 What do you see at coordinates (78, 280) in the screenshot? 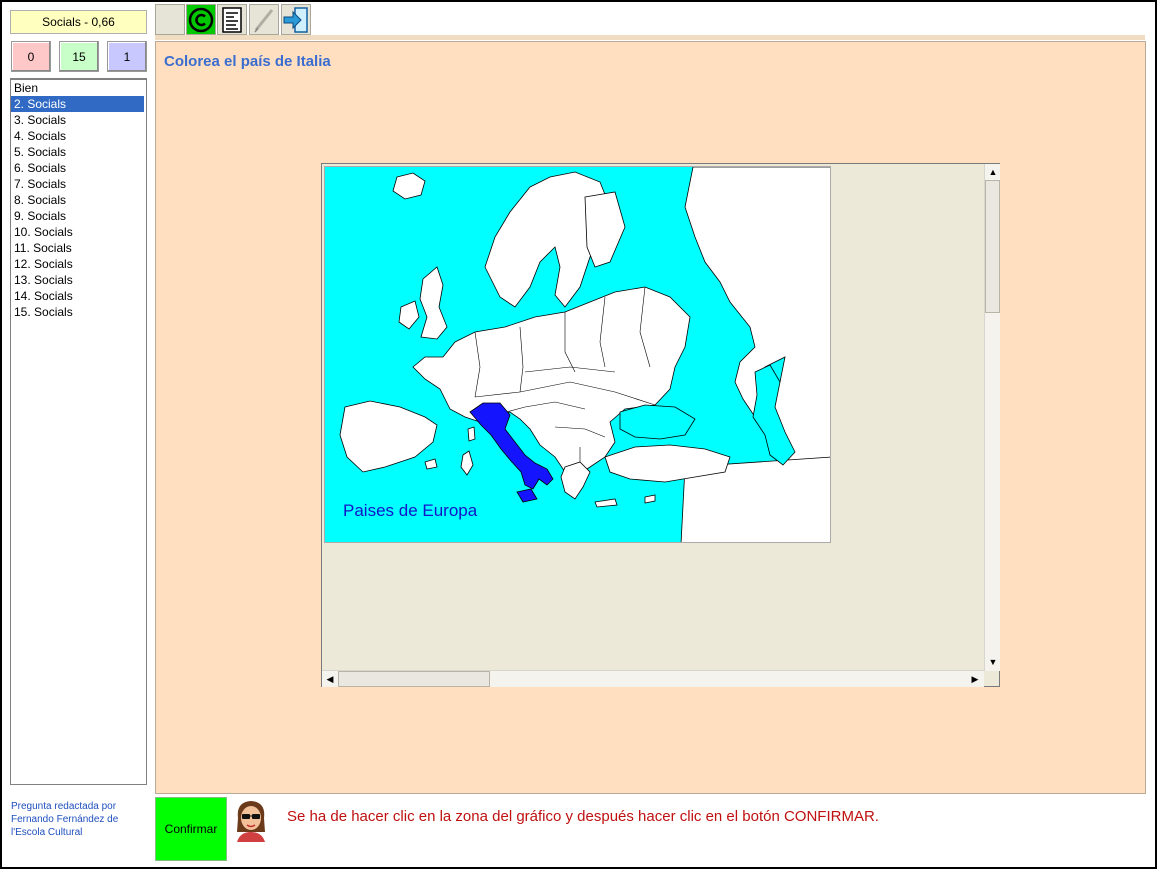
I see `list-item: 13. Socials` at bounding box center [78, 280].